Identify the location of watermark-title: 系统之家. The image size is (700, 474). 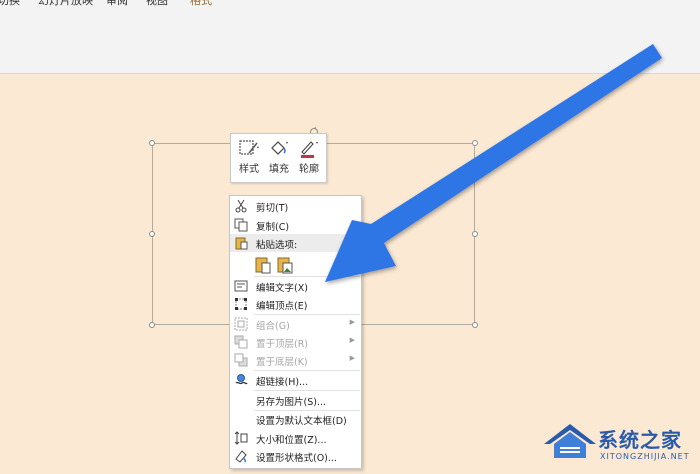
(640, 440).